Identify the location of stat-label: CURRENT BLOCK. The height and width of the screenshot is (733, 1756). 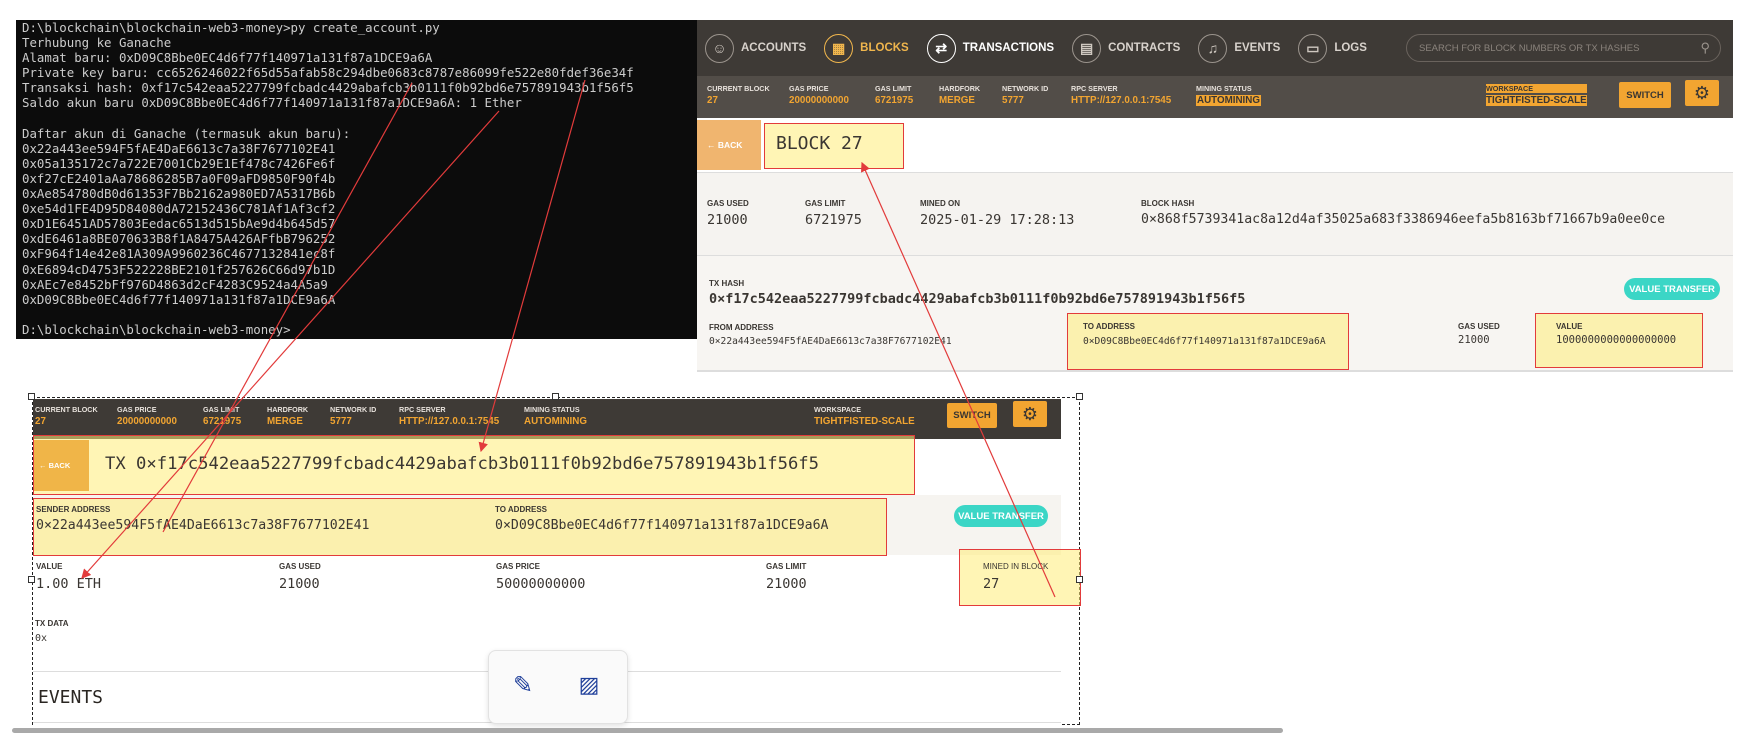
(66, 409).